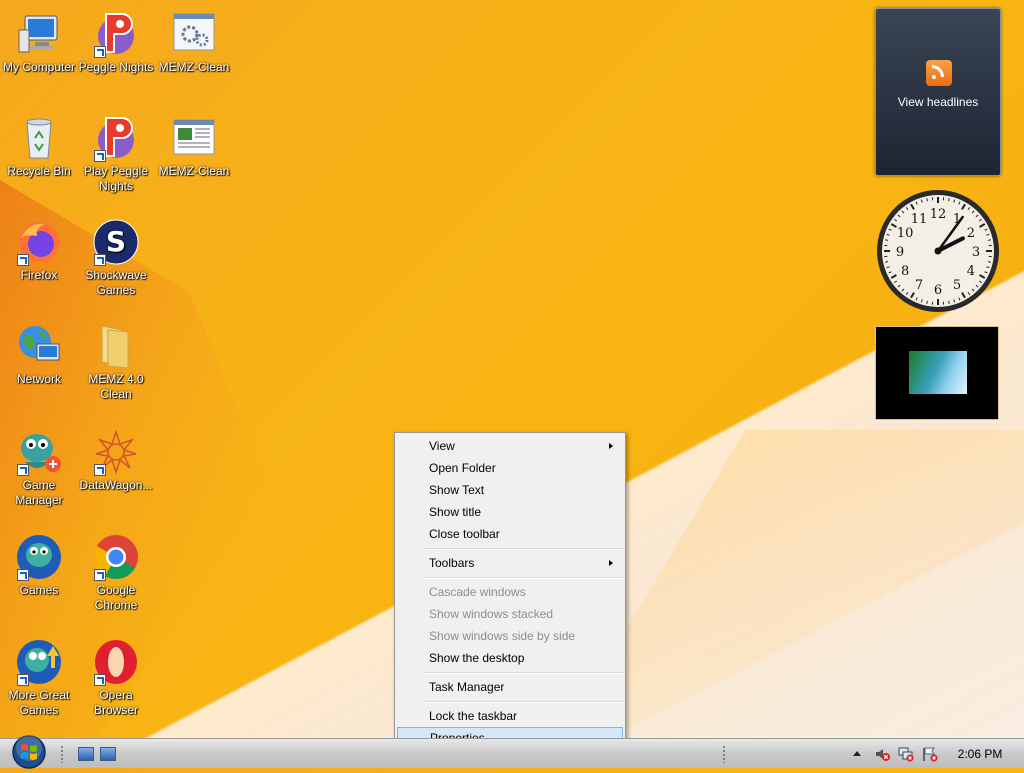 The width and height of the screenshot is (1024, 773). I want to click on menu-item-task-manager: Task Manager, so click(510, 687).